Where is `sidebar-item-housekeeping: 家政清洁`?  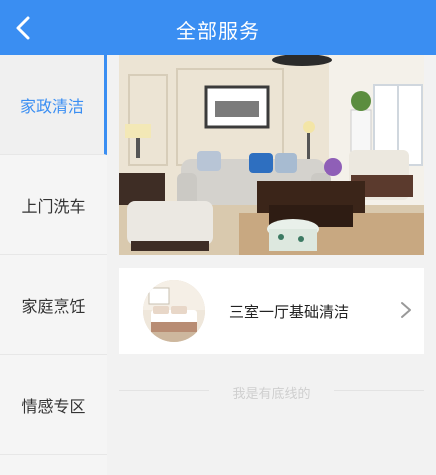
sidebar-item-housekeeping: 家政清洁 is located at coordinates (53, 105).